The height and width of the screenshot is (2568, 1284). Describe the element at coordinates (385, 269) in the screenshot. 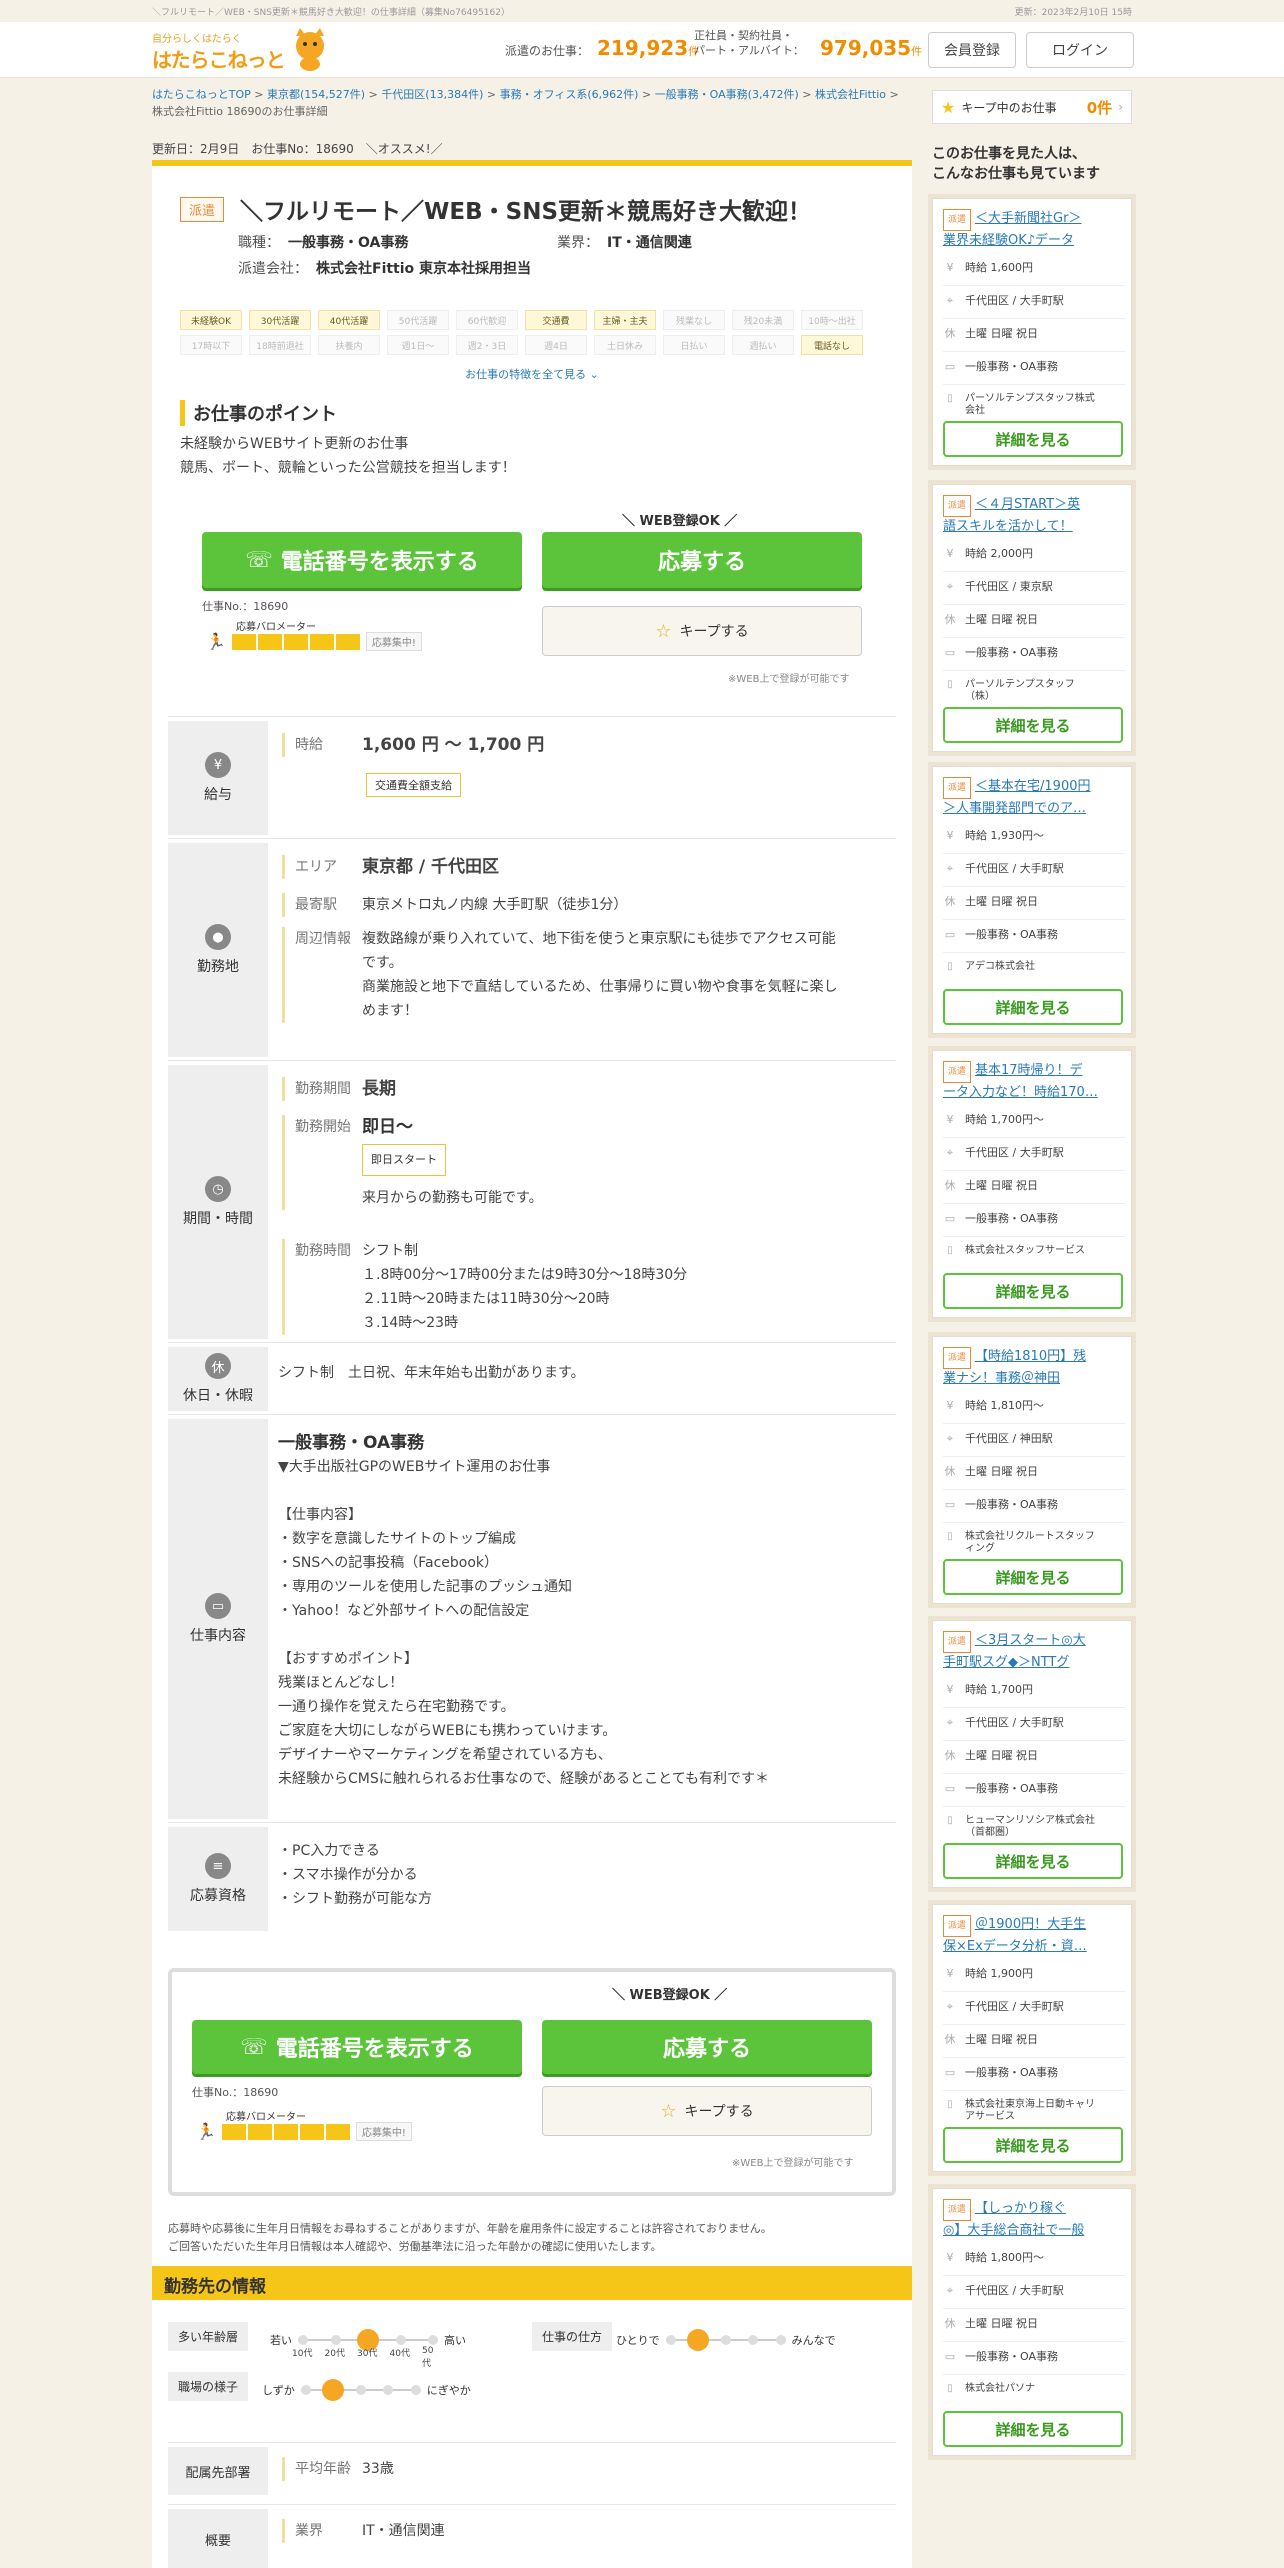

I see `job-company: 派遣会社： 株式会社Fittio 東京本社採用担当` at that location.